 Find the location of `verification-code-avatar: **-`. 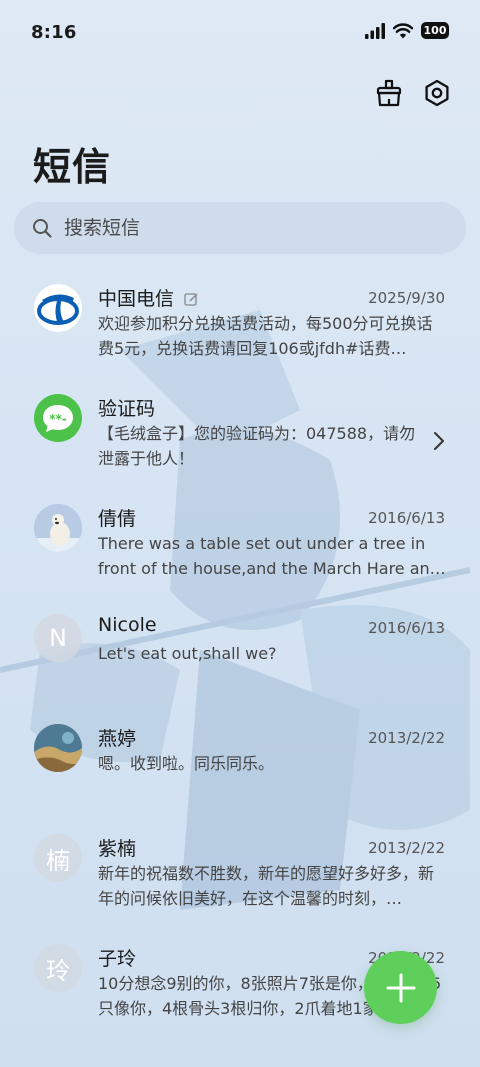

verification-code-avatar: **- is located at coordinates (58, 418).